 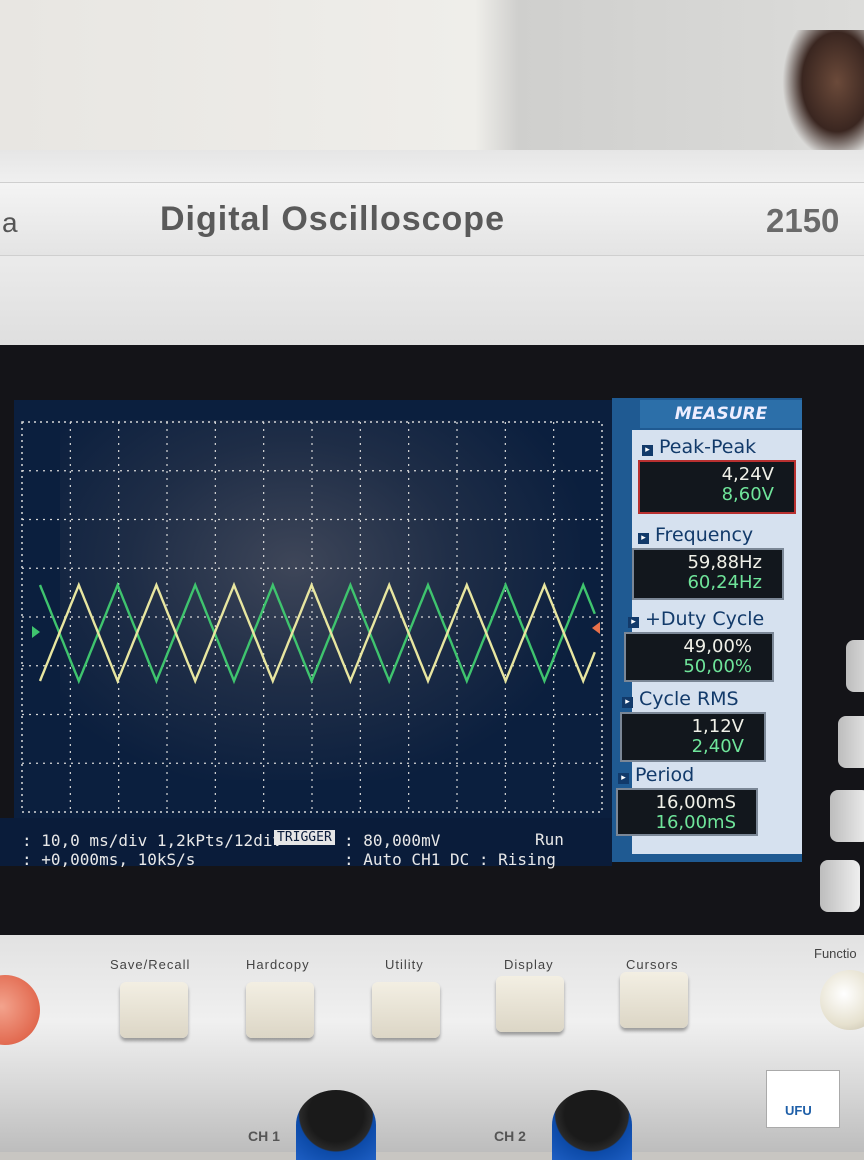 What do you see at coordinates (724, 562) in the screenshot?
I see `ch1-value: 59,88Hz` at bounding box center [724, 562].